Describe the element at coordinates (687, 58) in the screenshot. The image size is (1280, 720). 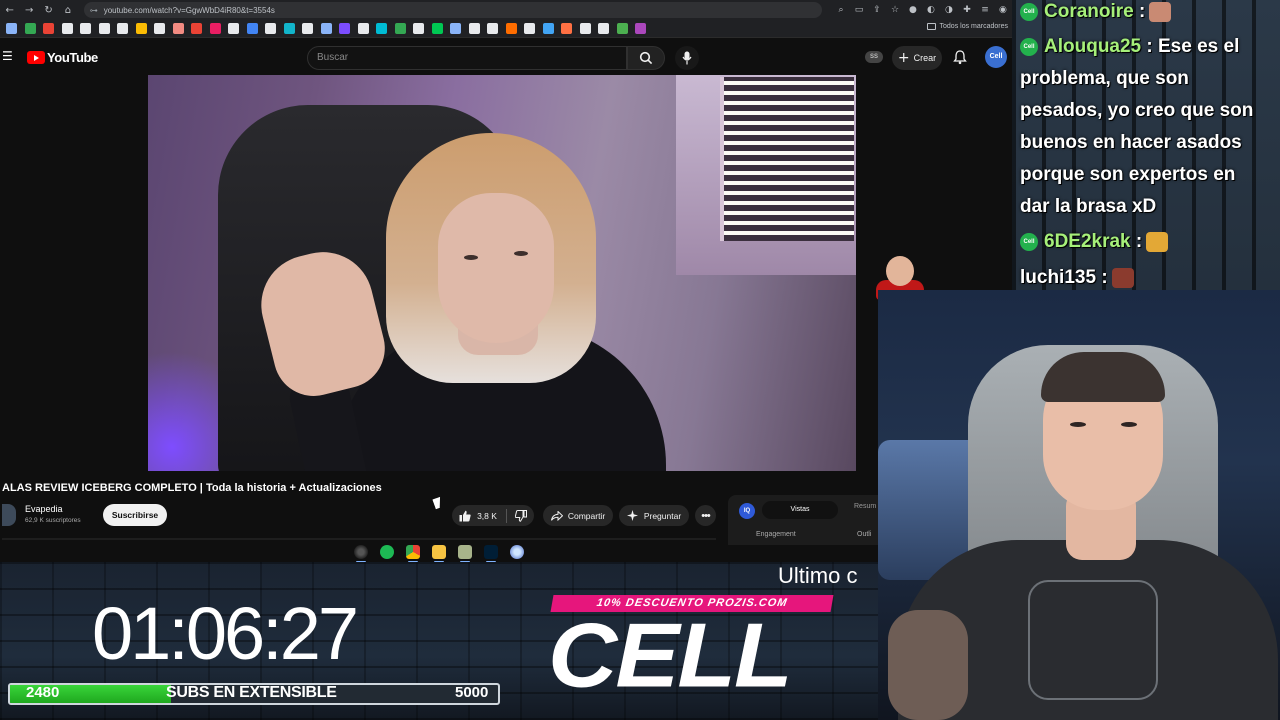
I see `voice-search-button` at that location.